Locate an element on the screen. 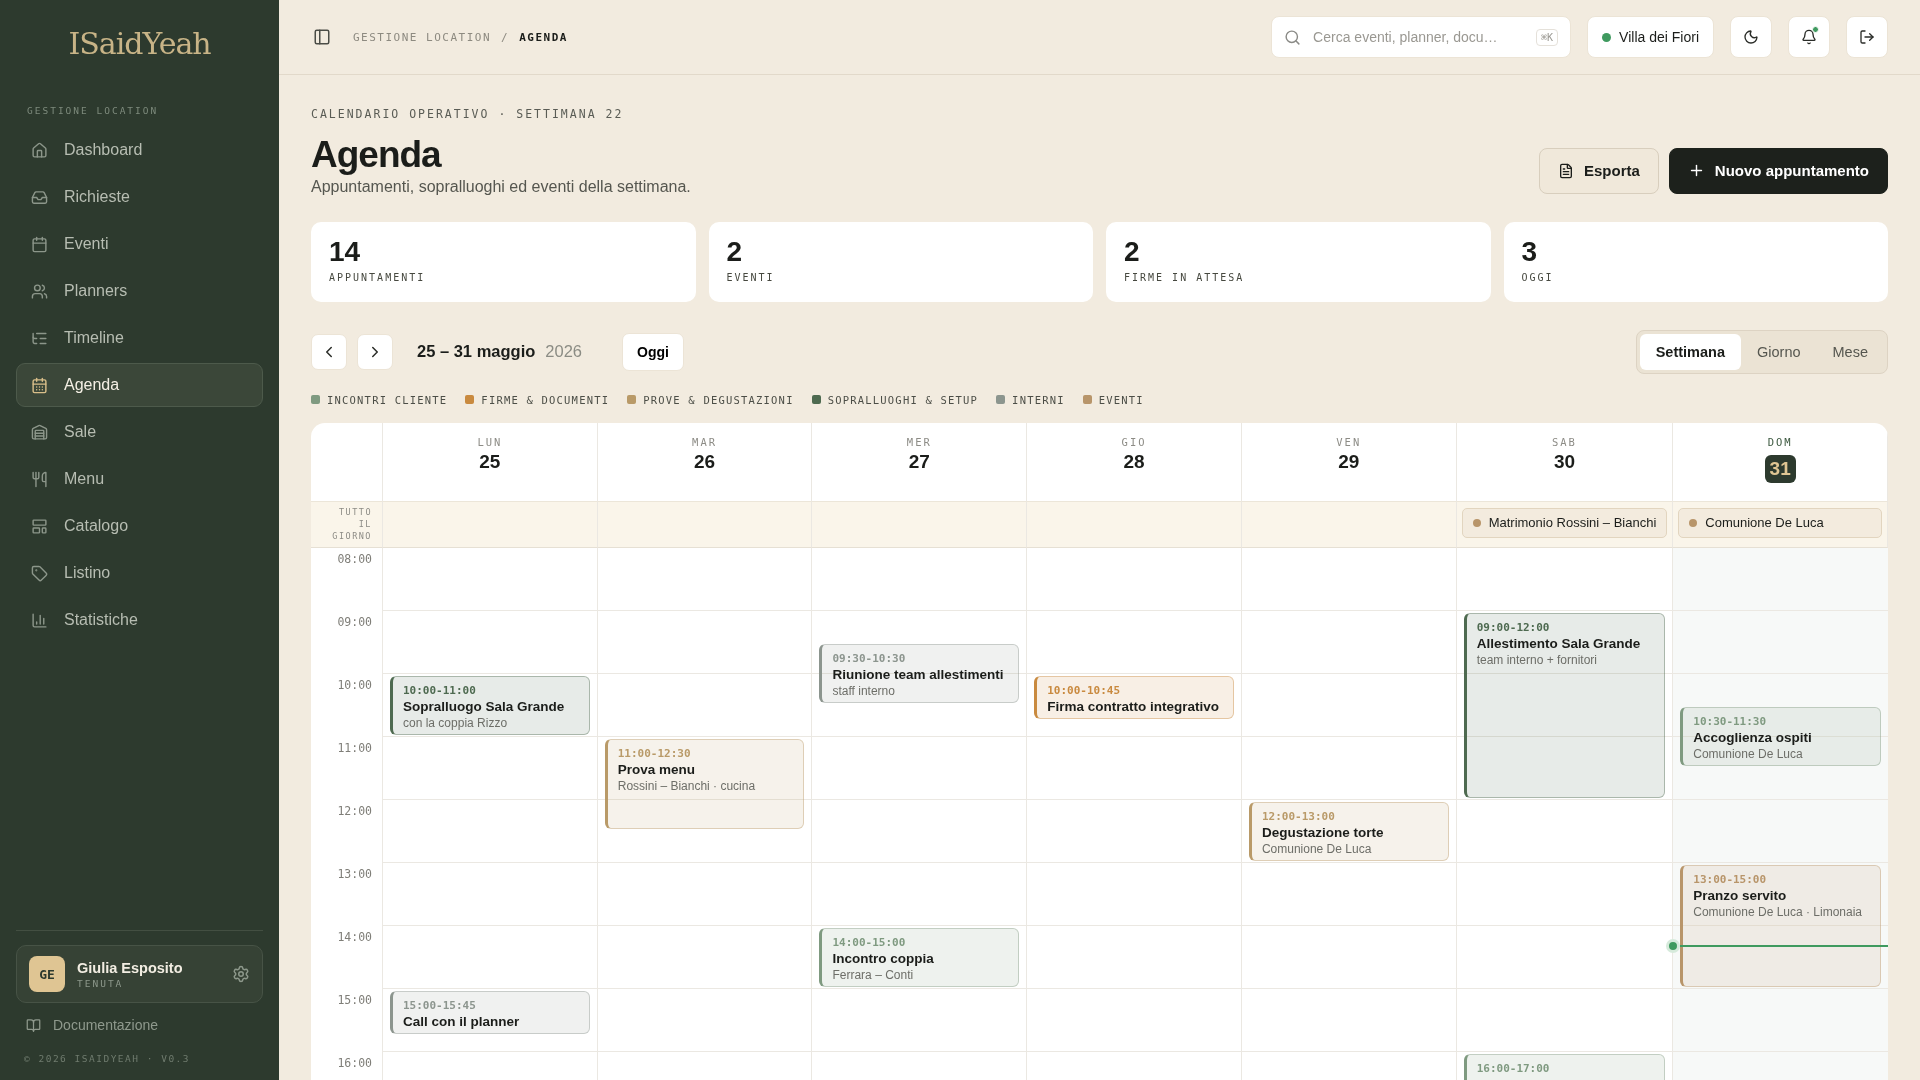 This screenshot has height=1080, width=1920. sidebar-item: Statistiche is located at coordinates (139, 620).